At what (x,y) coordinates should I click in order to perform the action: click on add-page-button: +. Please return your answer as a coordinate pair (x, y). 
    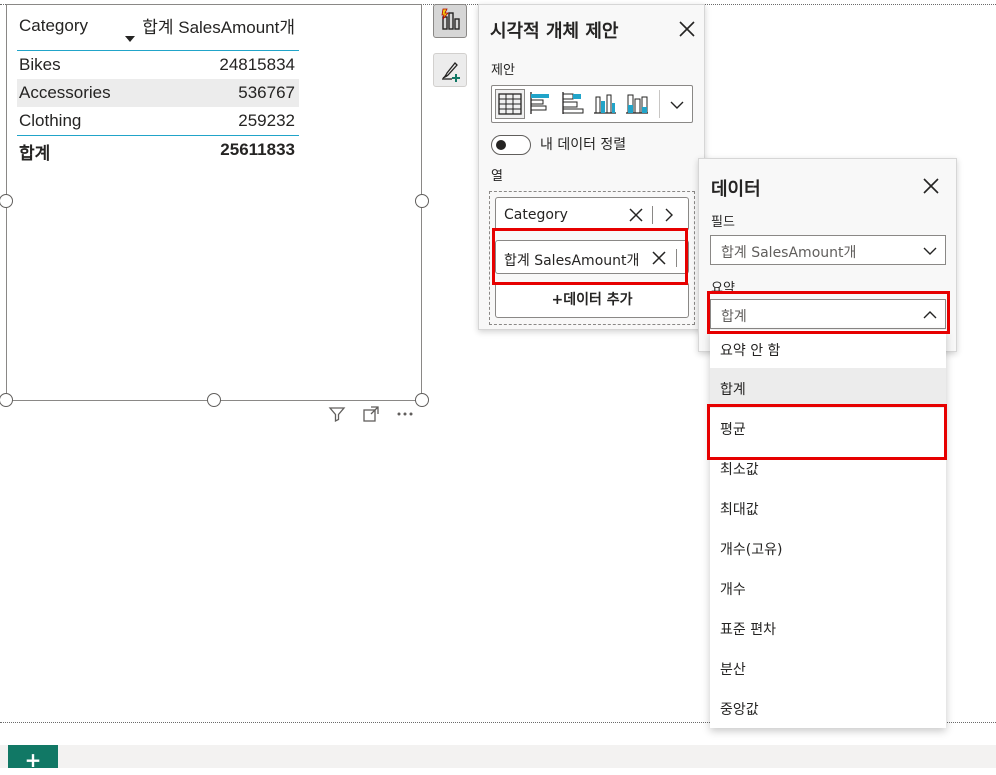
    Looking at the image, I should click on (33, 758).